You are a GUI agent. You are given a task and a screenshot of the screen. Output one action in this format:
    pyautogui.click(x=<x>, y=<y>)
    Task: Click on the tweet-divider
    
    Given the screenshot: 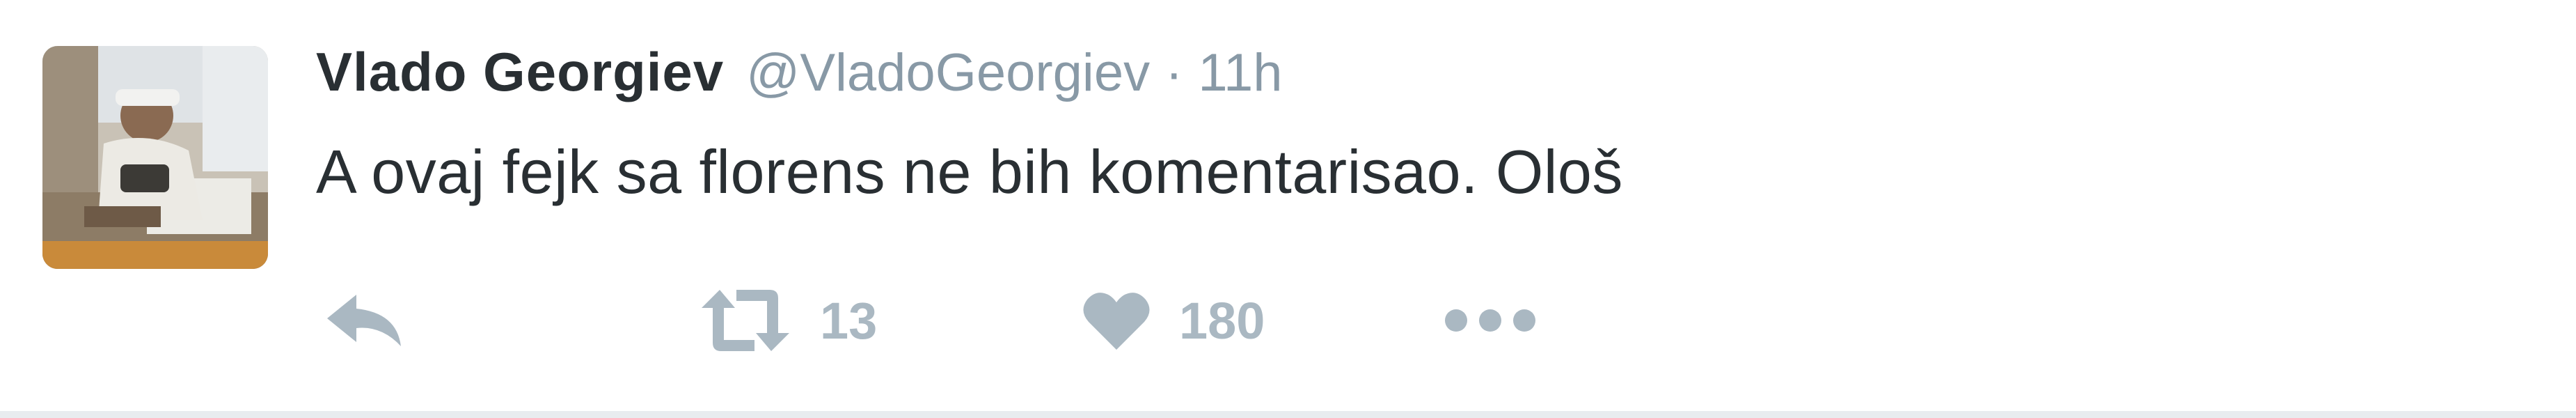 What is the action you would take?
    pyautogui.click(x=1288, y=414)
    